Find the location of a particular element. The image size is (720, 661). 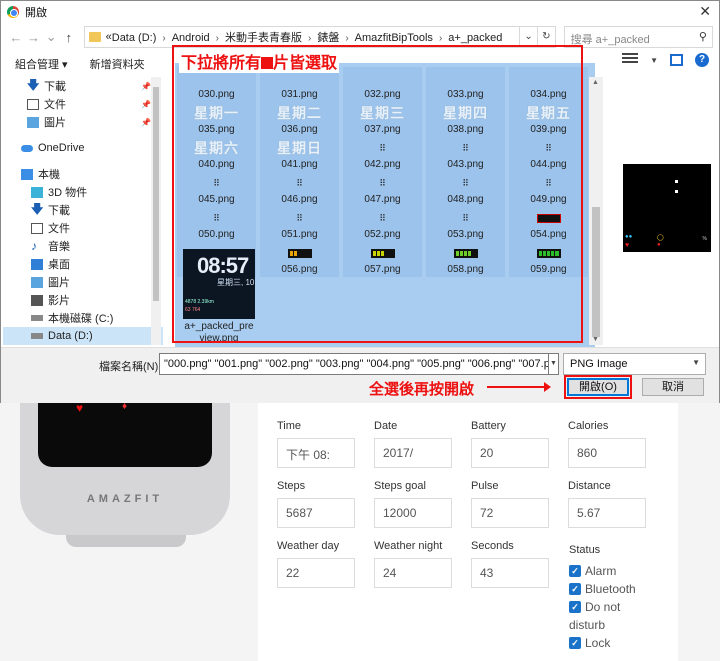

filetype-select: PNG Image ▼ is located at coordinates (634, 364).